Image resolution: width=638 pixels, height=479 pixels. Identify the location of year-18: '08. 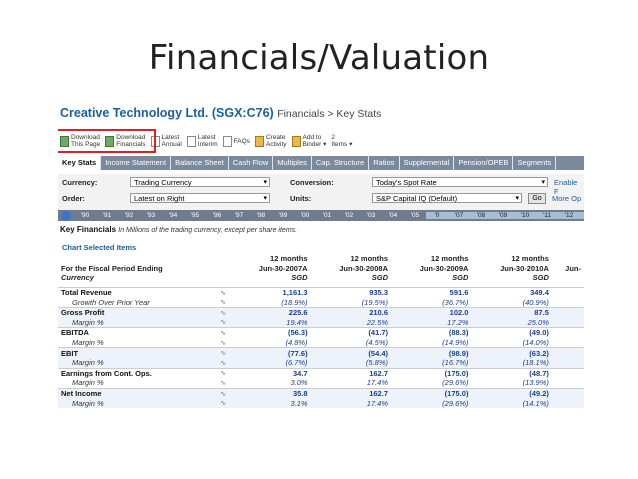
(481, 215).